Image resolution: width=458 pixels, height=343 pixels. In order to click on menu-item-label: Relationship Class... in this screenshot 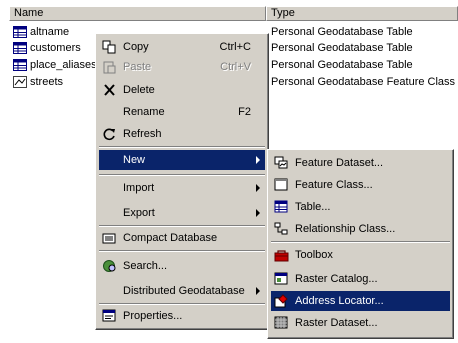, I will do `click(345, 229)`.